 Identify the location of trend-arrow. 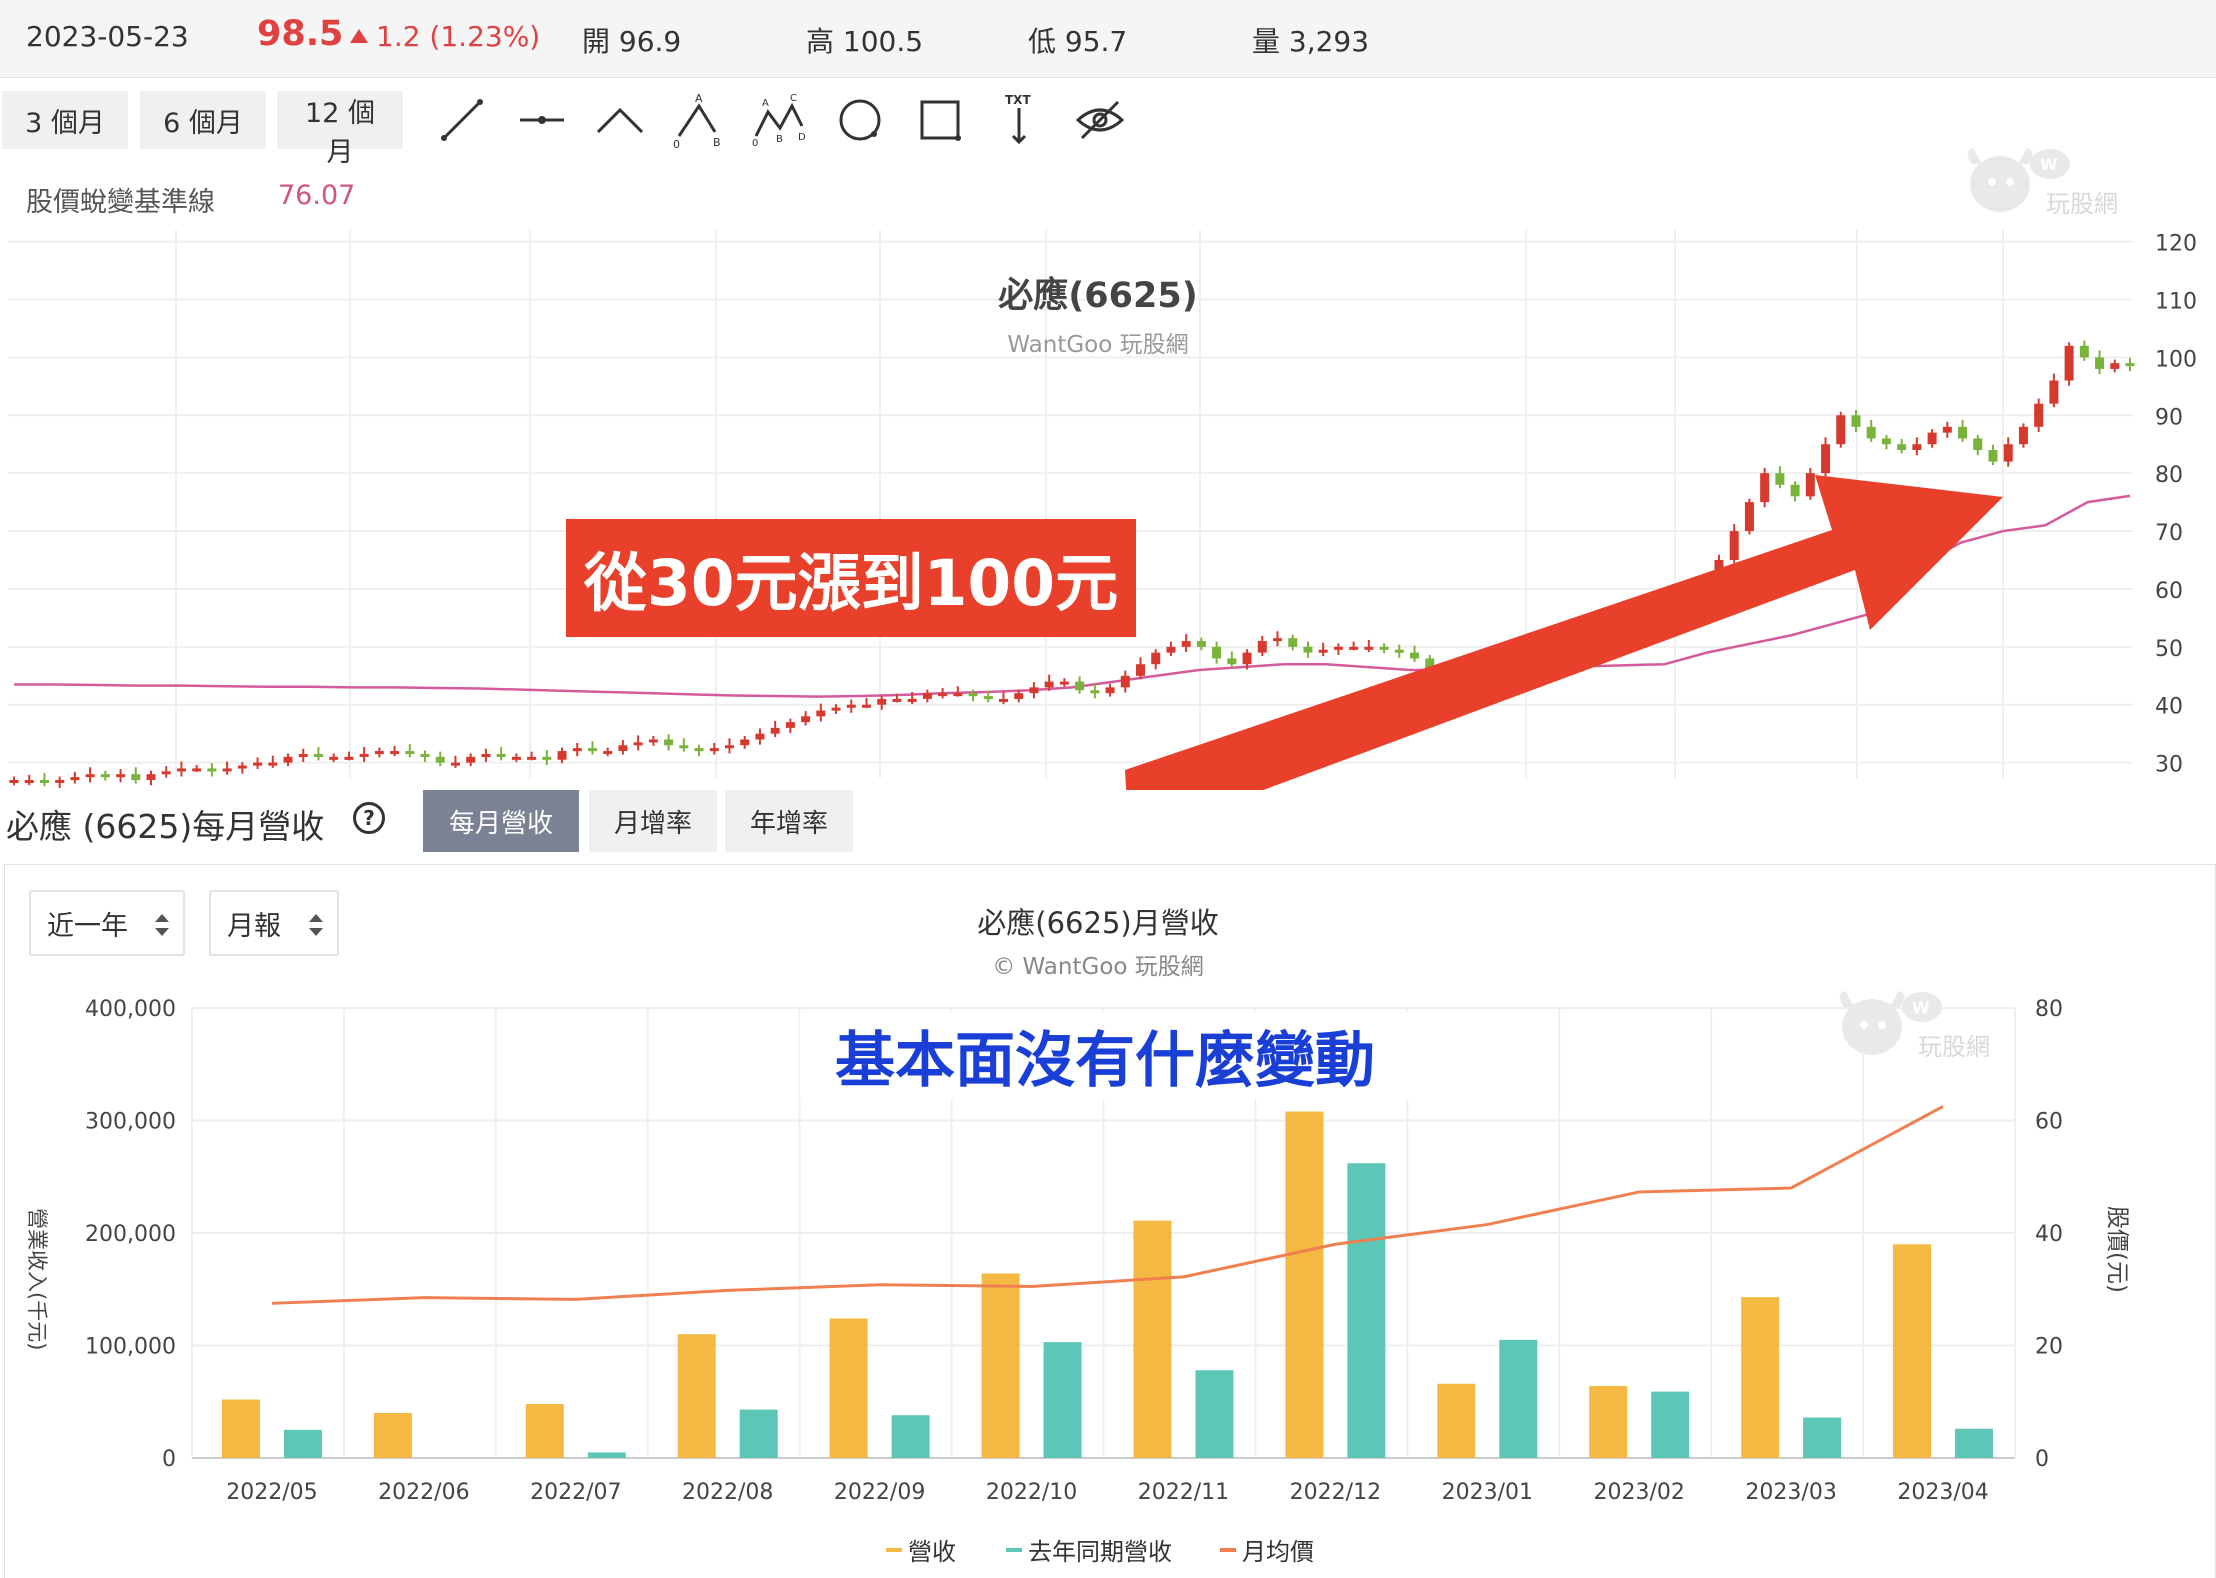
(1564, 632).